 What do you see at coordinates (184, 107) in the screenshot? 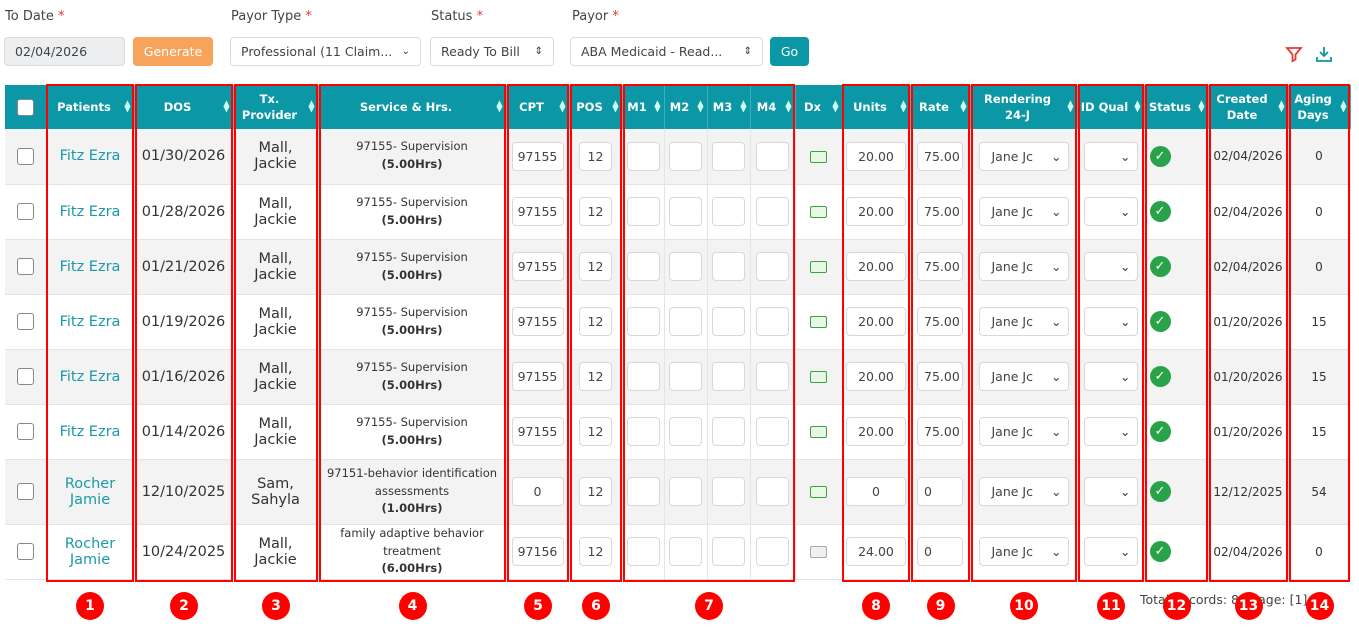
I see `column-header-dos: DOS ▲ ▼` at bounding box center [184, 107].